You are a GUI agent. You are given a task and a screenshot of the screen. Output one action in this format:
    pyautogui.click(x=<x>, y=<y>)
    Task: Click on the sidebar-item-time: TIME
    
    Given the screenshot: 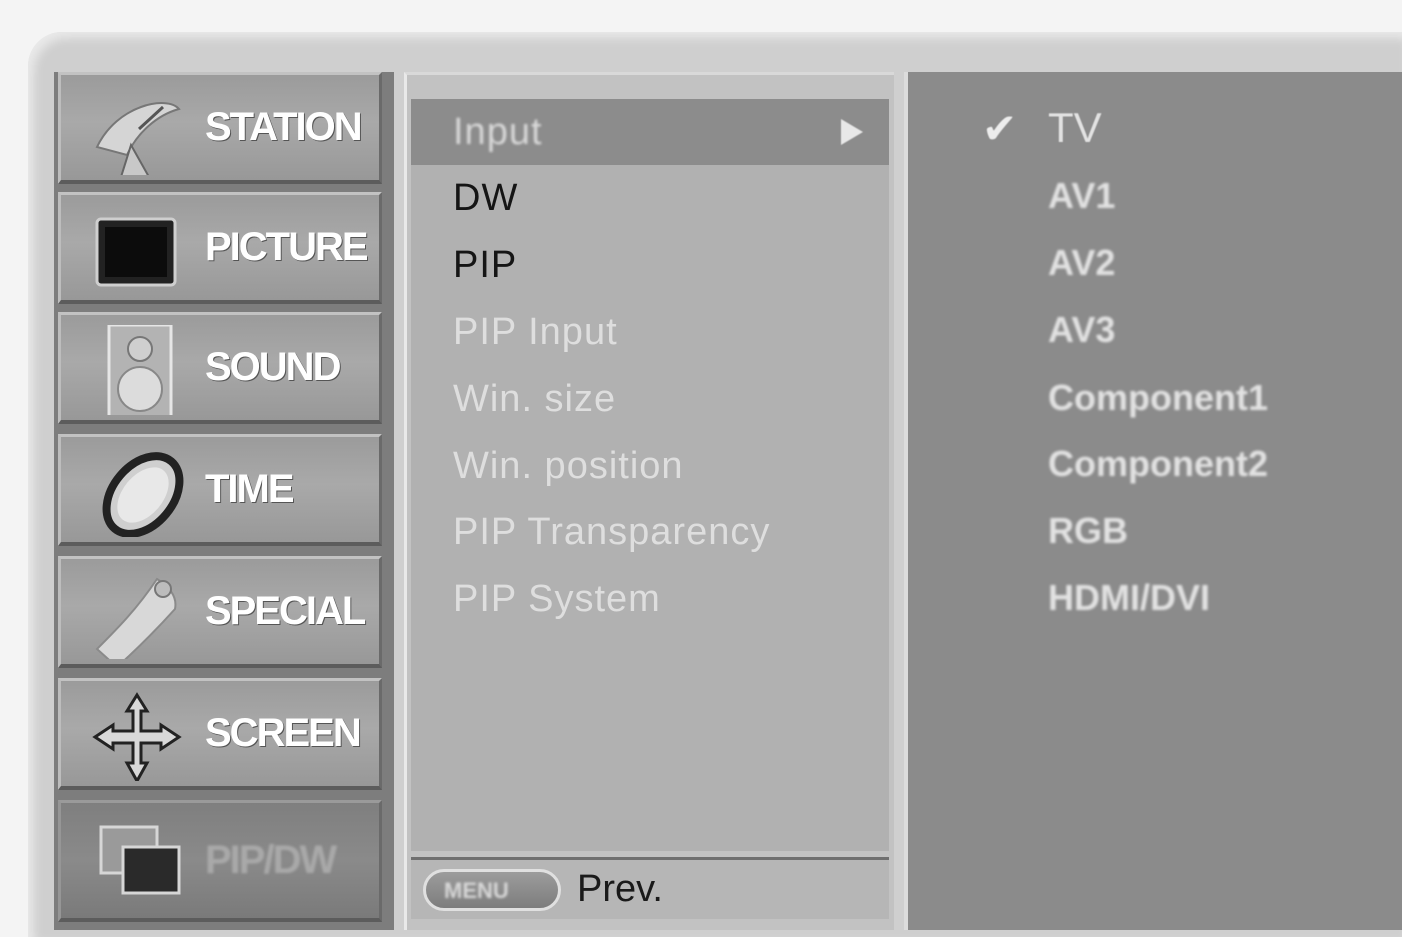 What is the action you would take?
    pyautogui.click(x=220, y=490)
    